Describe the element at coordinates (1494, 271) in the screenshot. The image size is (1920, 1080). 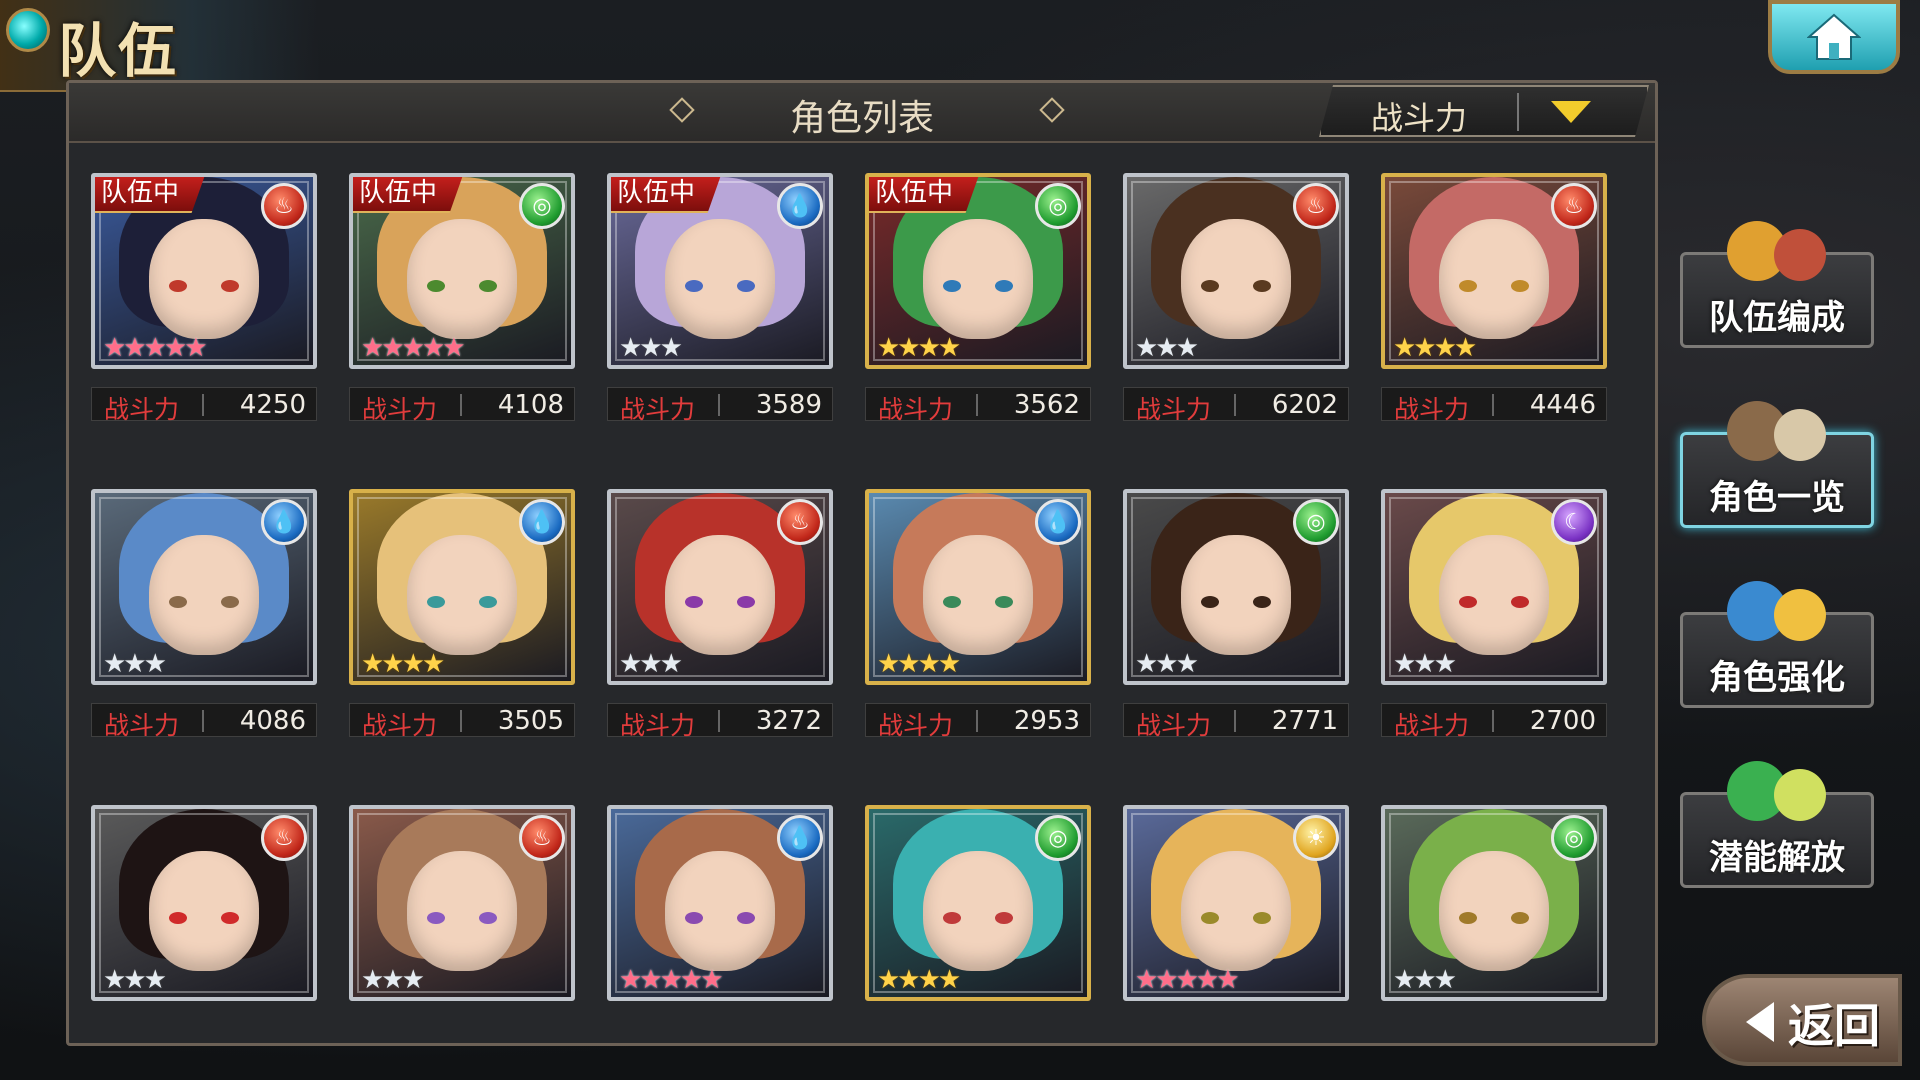
I see `character-portrait: ♨ ★★★★` at that location.